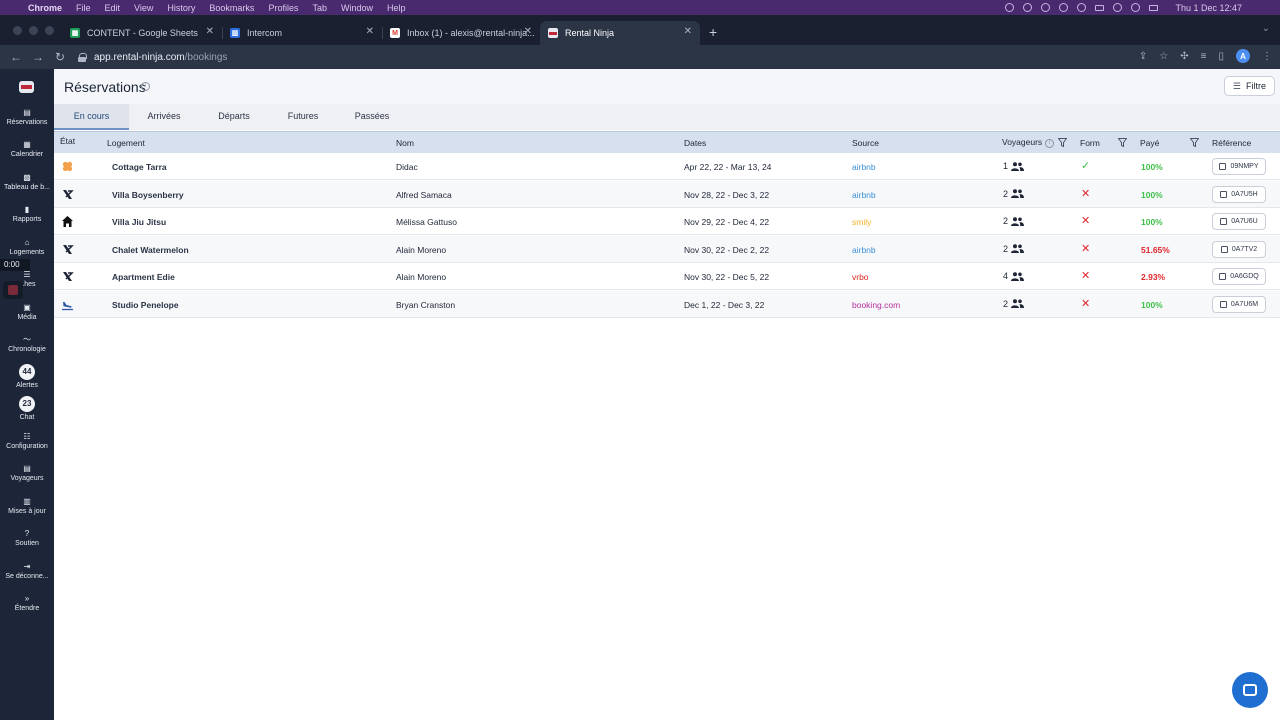  What do you see at coordinates (396, 8) in the screenshot?
I see `menu-help: Help` at bounding box center [396, 8].